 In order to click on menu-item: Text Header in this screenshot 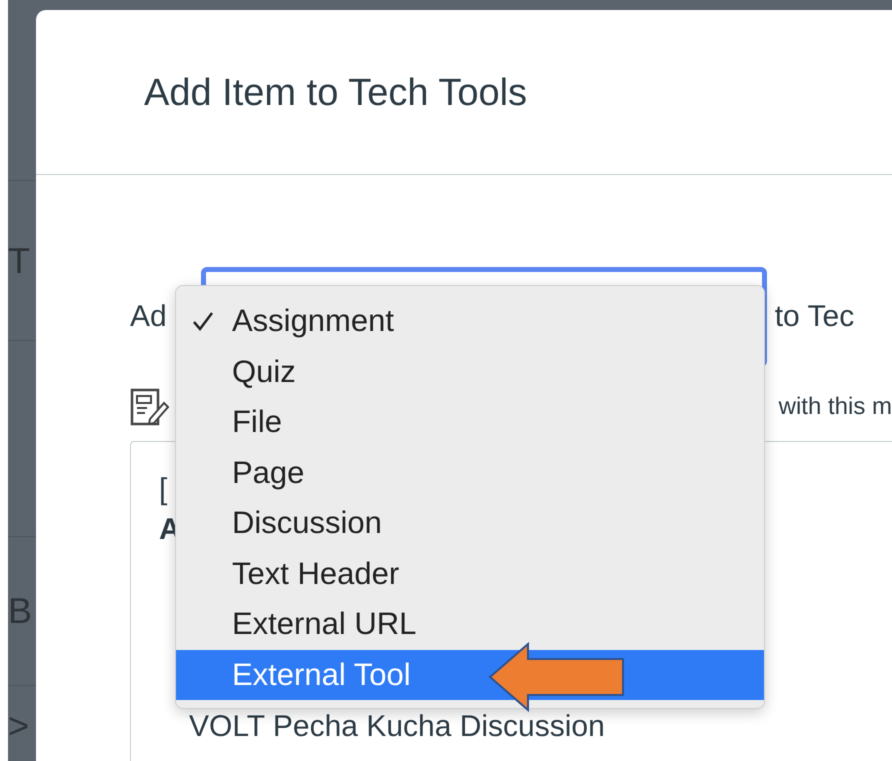, I will do `click(470, 573)`.